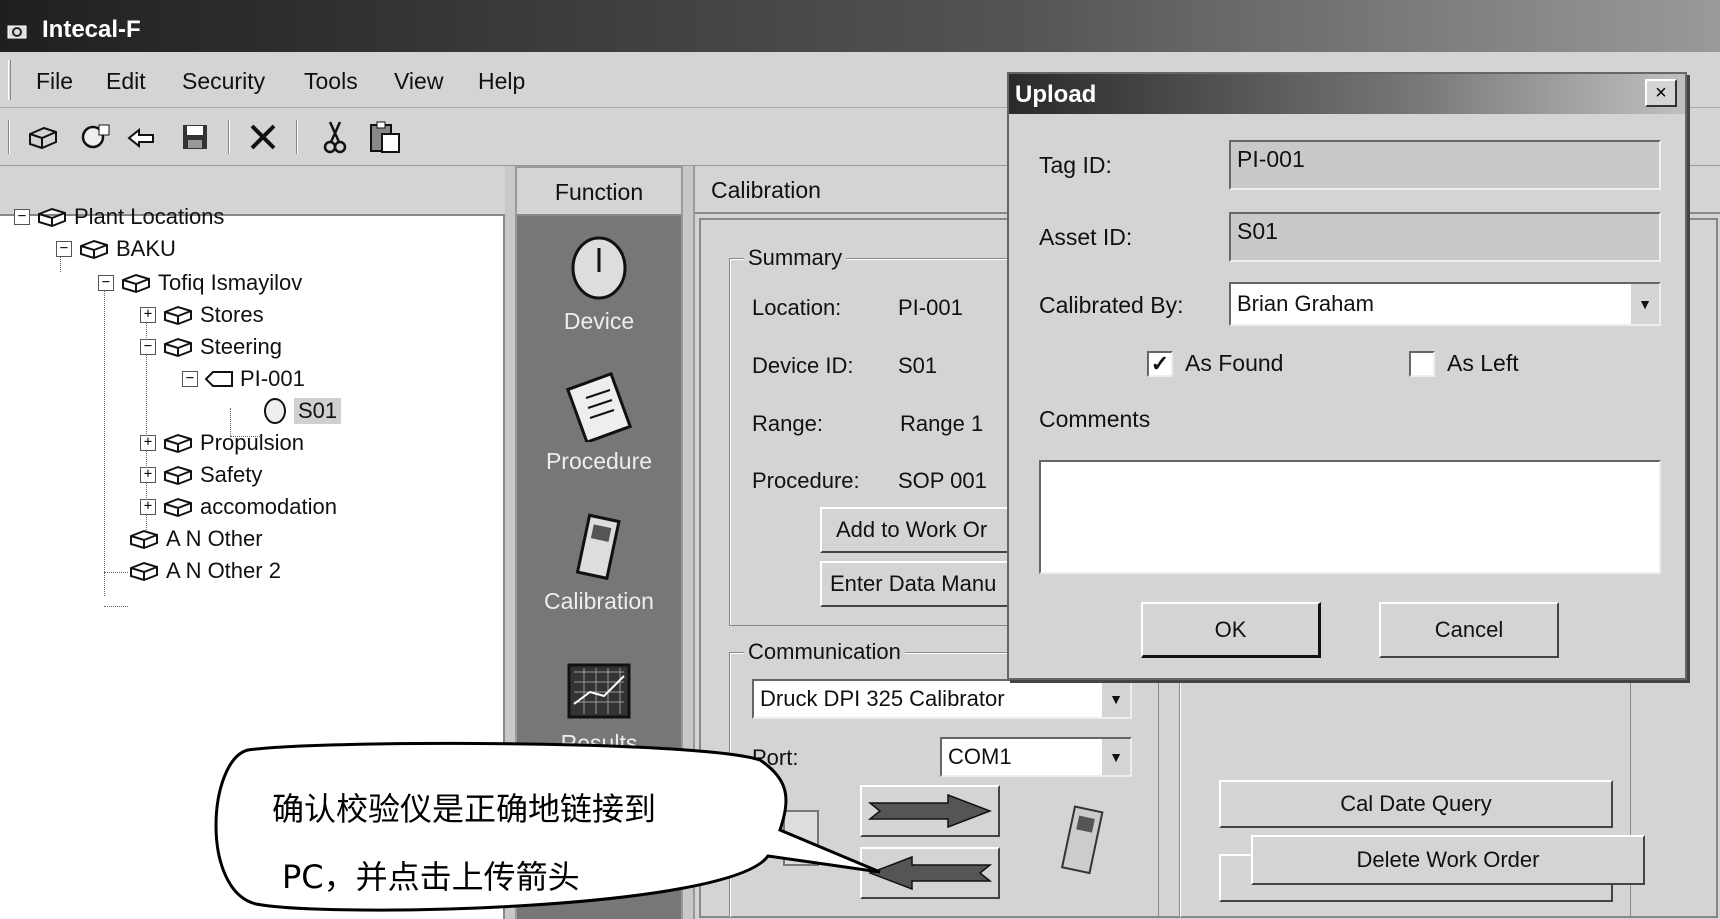 This screenshot has height=919, width=1720. I want to click on add-to-work-order-button: Add to Work Or, so click(924, 530).